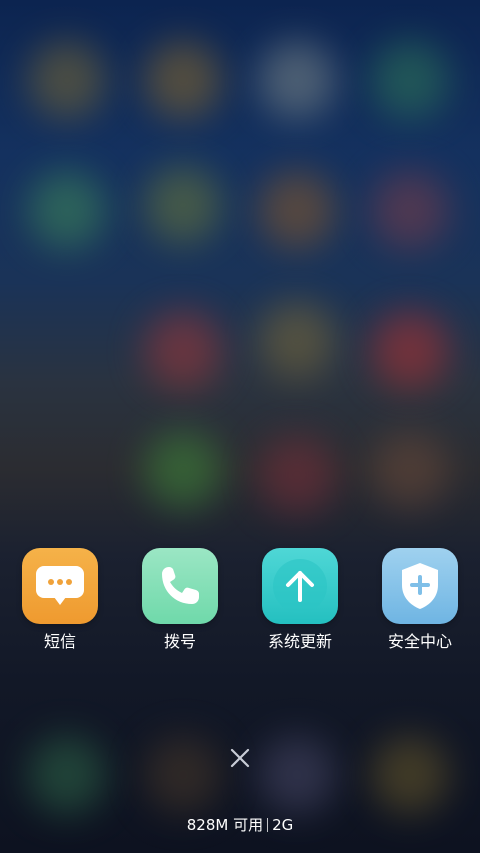 This screenshot has width=480, height=853. Describe the element at coordinates (420, 586) in the screenshot. I see `security-center-icon` at that location.